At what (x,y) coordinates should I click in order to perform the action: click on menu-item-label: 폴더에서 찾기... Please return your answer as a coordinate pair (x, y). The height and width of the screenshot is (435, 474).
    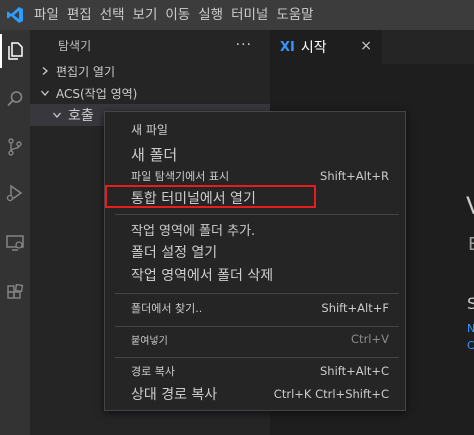
    Looking at the image, I should click on (167, 308).